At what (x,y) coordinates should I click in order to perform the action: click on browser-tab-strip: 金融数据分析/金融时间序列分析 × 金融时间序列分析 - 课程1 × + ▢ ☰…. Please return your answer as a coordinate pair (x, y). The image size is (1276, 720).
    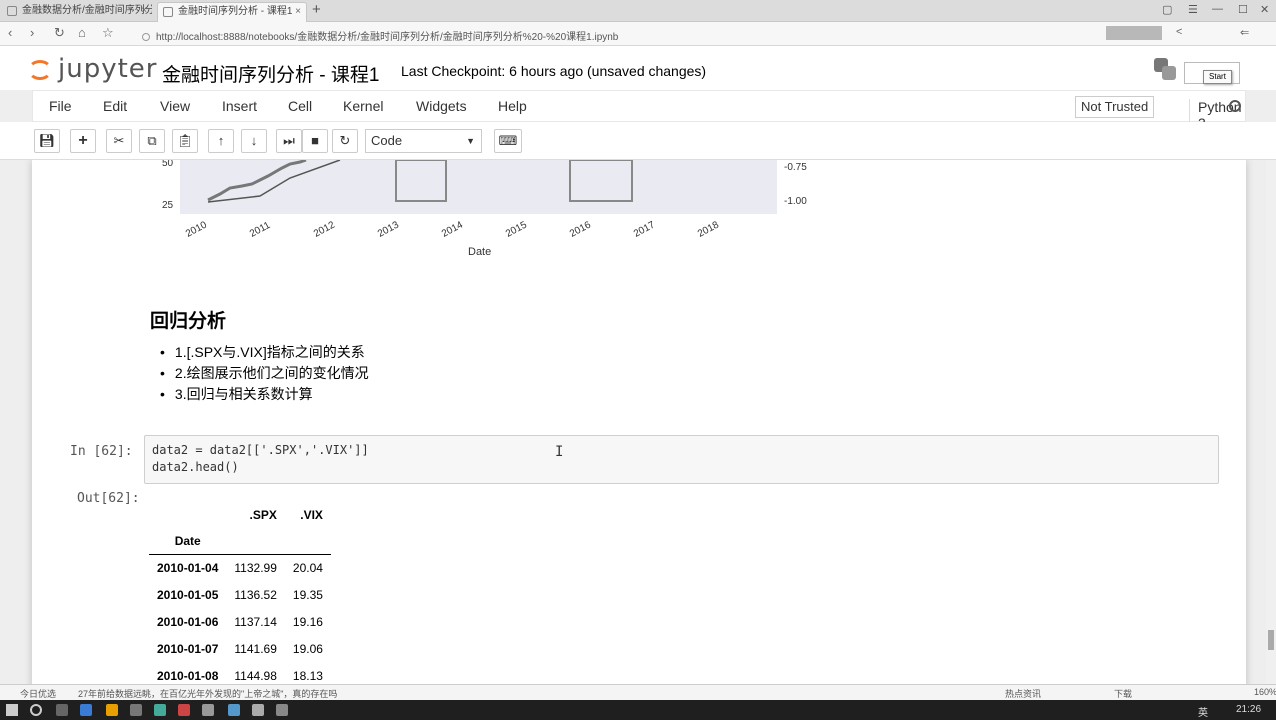
    Looking at the image, I should click on (638, 11).